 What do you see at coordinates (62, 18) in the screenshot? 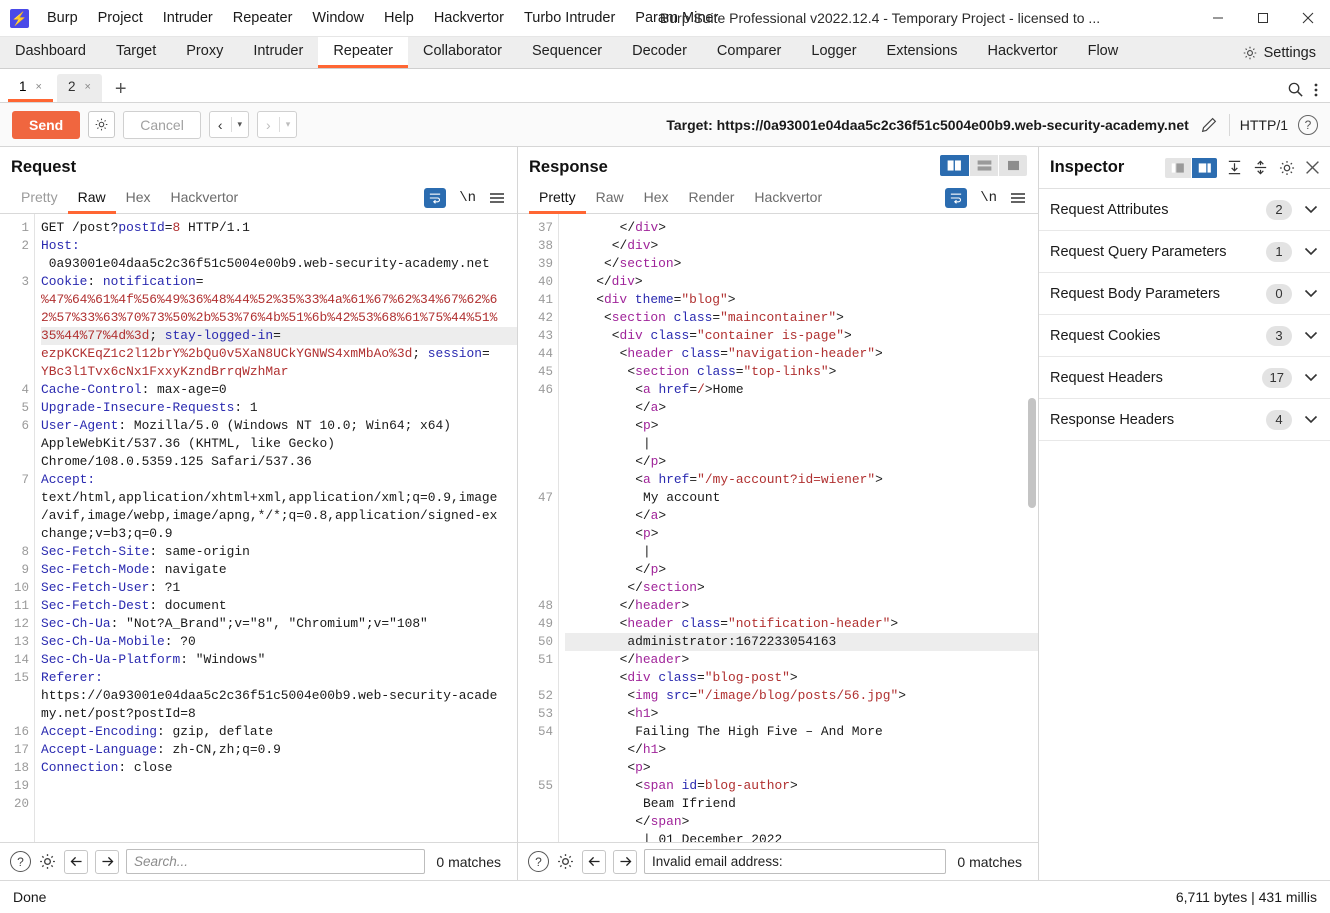
I see `menu-item-burp: Burp` at bounding box center [62, 18].